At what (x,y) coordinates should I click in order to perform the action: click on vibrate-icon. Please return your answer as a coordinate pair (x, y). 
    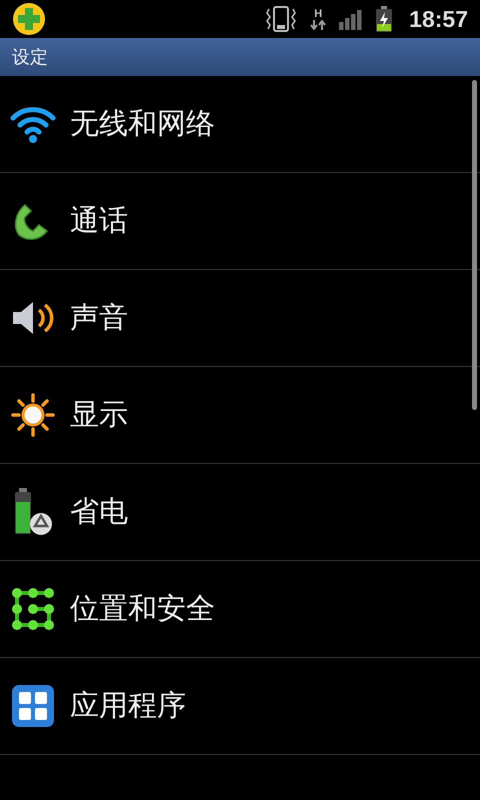
    Looking at the image, I should click on (281, 19).